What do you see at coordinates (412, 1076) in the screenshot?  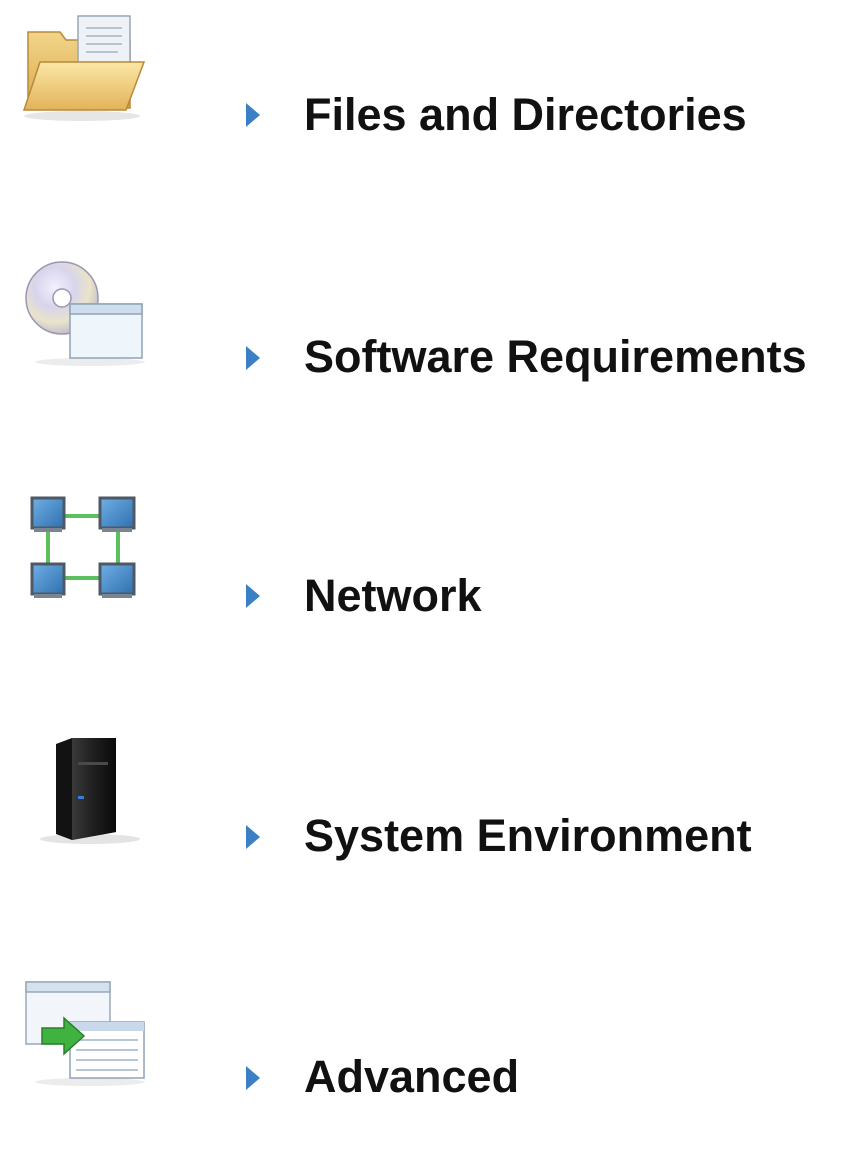 I see `nav-item-label: Advanced` at bounding box center [412, 1076].